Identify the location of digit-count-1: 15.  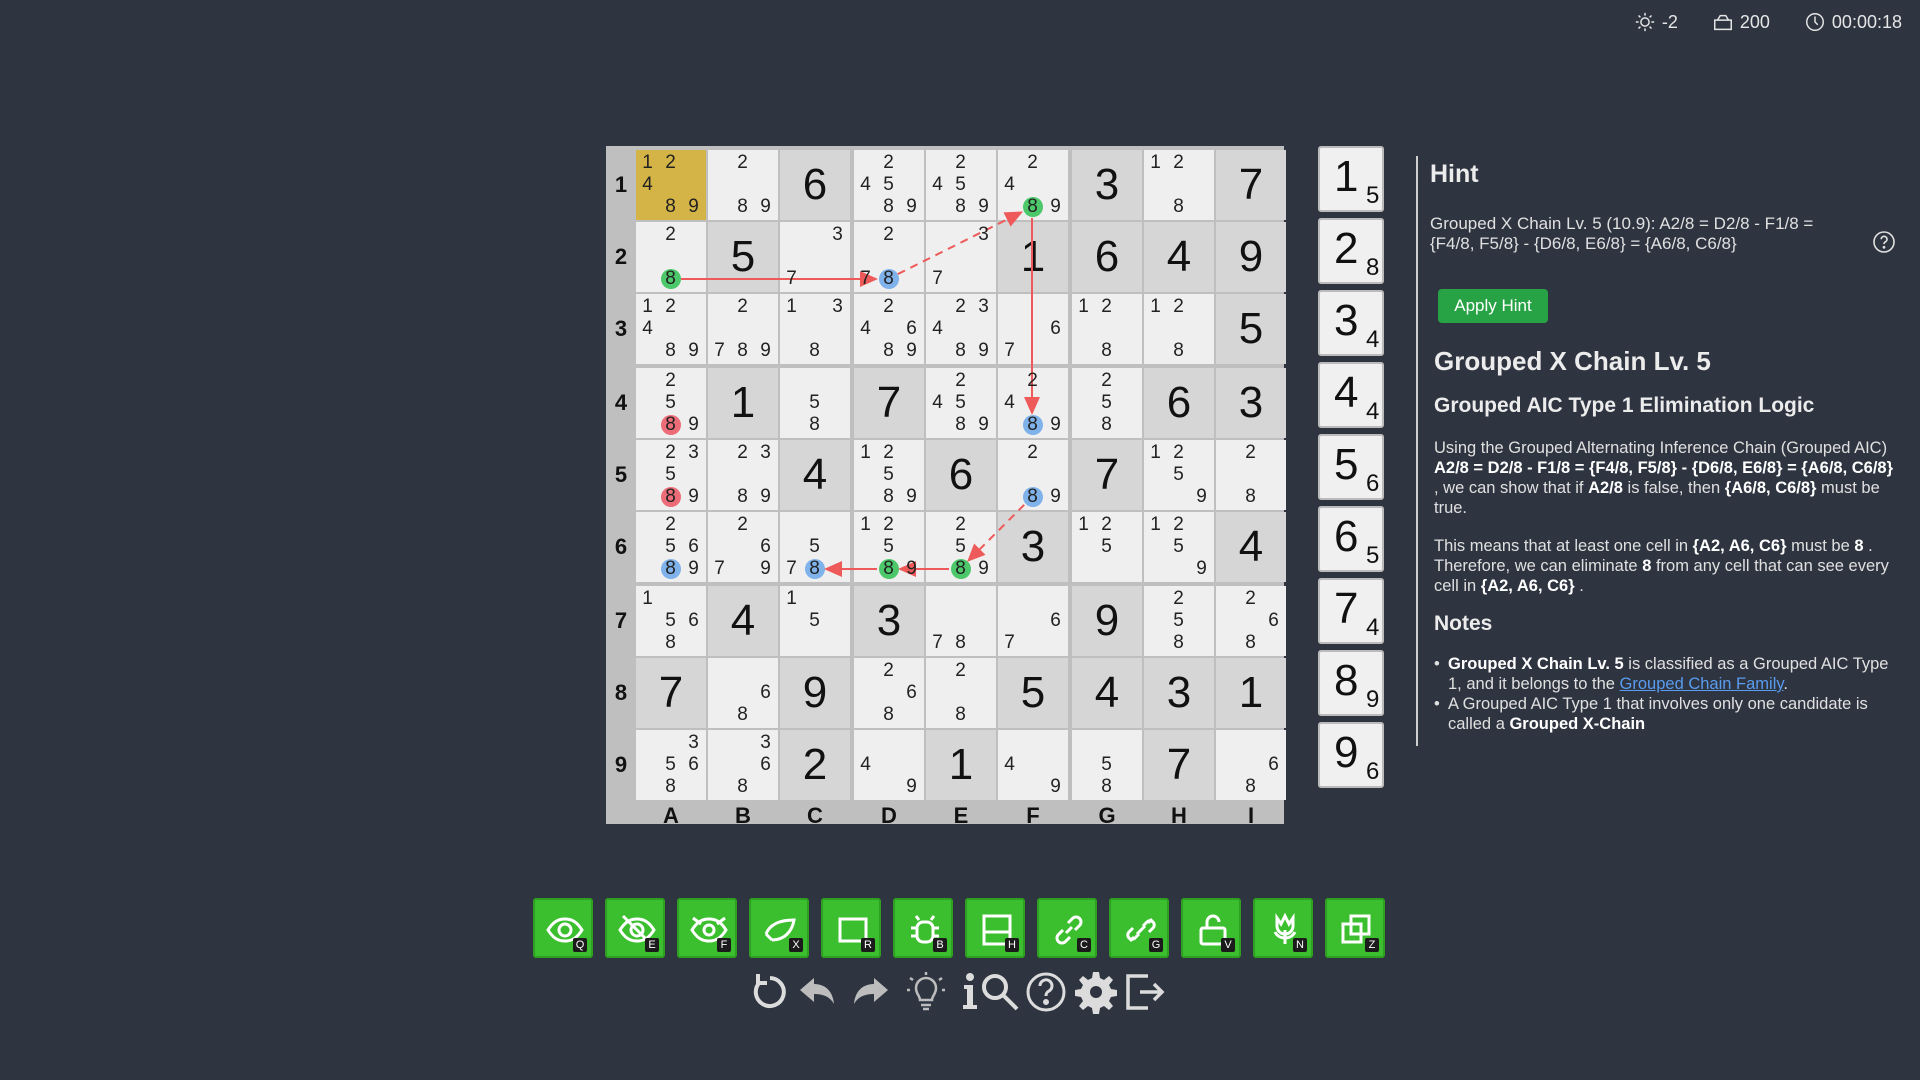
(1351, 179).